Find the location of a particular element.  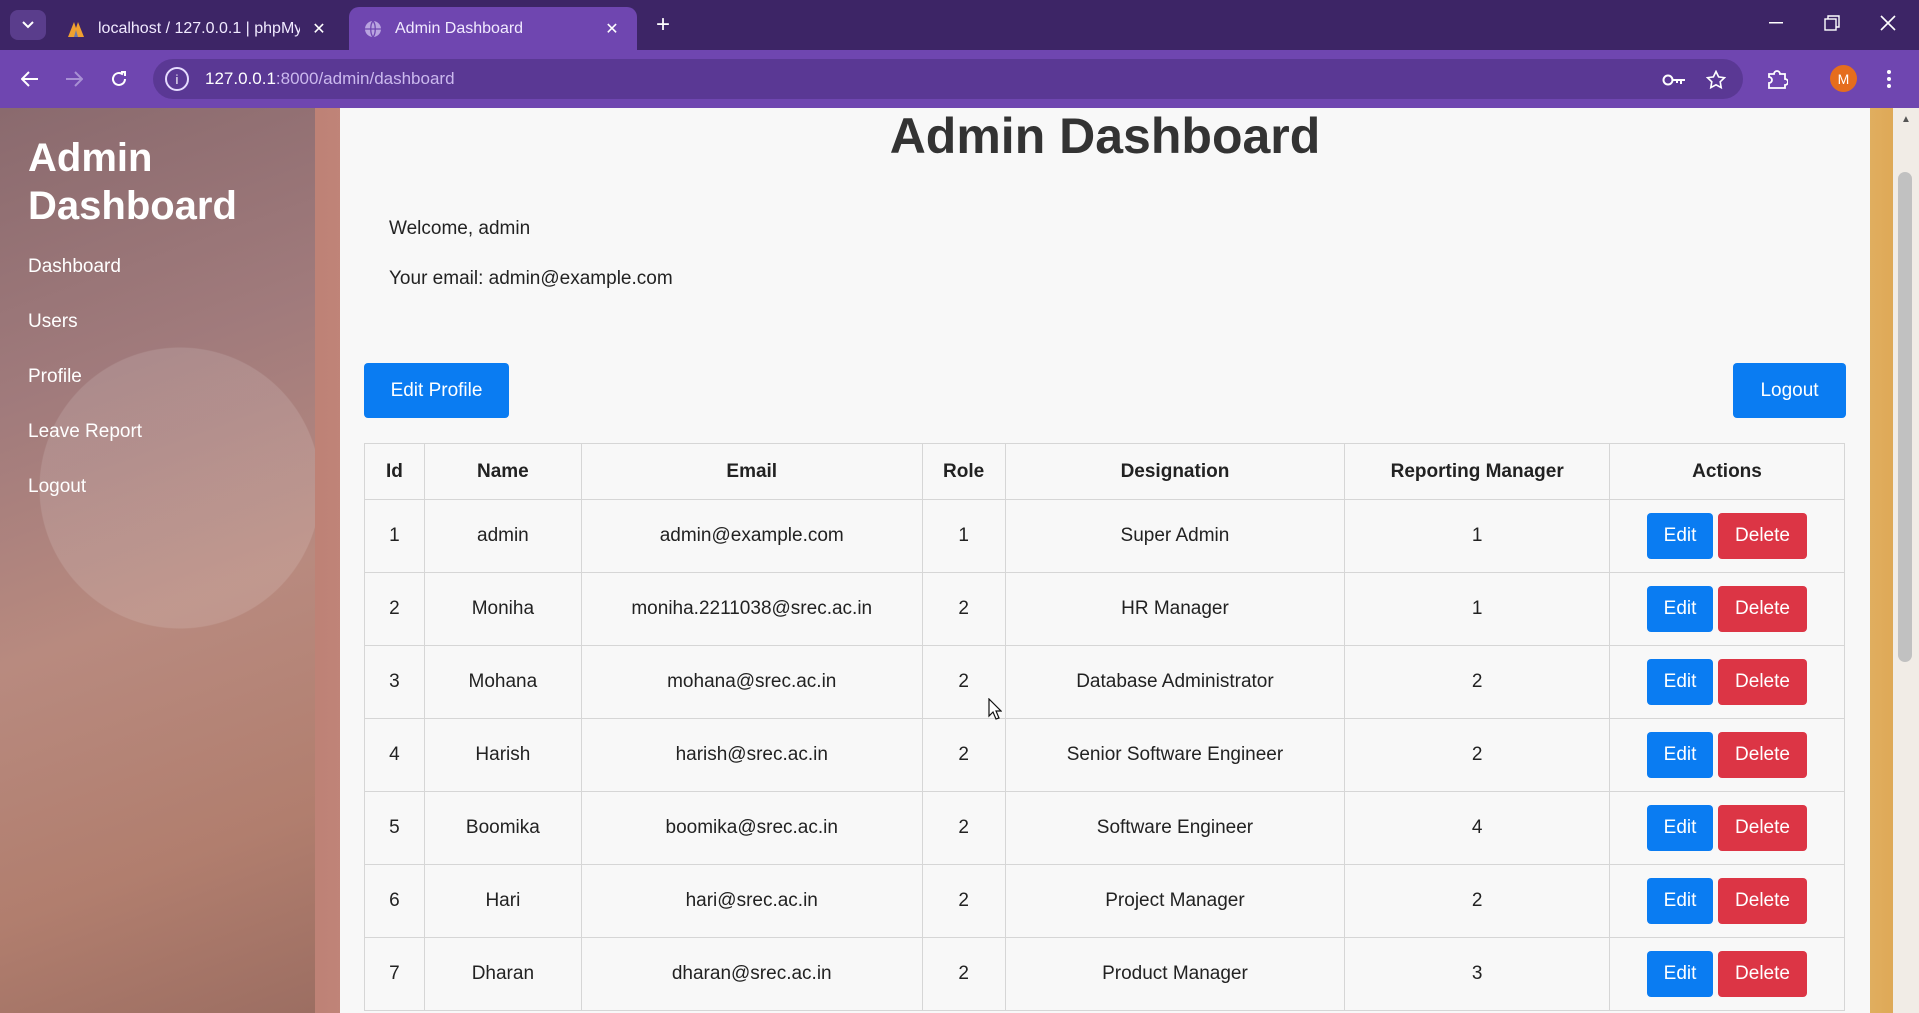

welcome-text: Welcome, admin is located at coordinates (460, 228).